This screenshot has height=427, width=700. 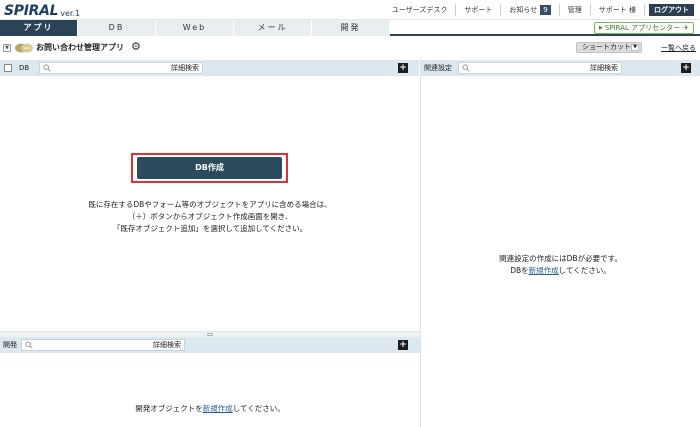 What do you see at coordinates (209, 168) in the screenshot?
I see `create-db-button: DB作成` at bounding box center [209, 168].